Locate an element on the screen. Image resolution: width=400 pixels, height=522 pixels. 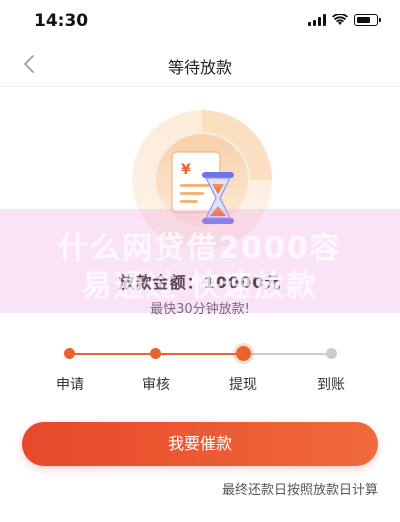
step-label-review: 审核 is located at coordinates (156, 385).